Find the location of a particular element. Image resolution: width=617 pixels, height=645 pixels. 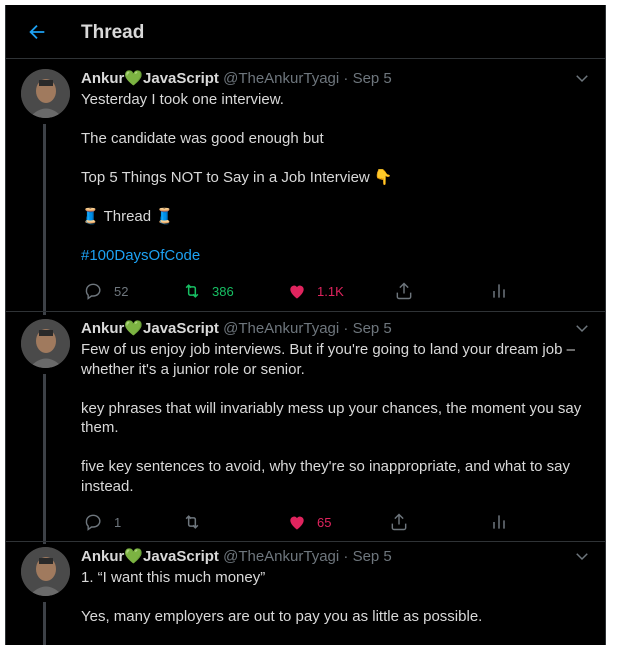

back-arrow-icon is located at coordinates (37, 32).